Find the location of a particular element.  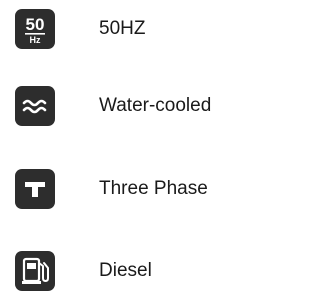

spec-item-phase: Three Phase is located at coordinates (134, 189).